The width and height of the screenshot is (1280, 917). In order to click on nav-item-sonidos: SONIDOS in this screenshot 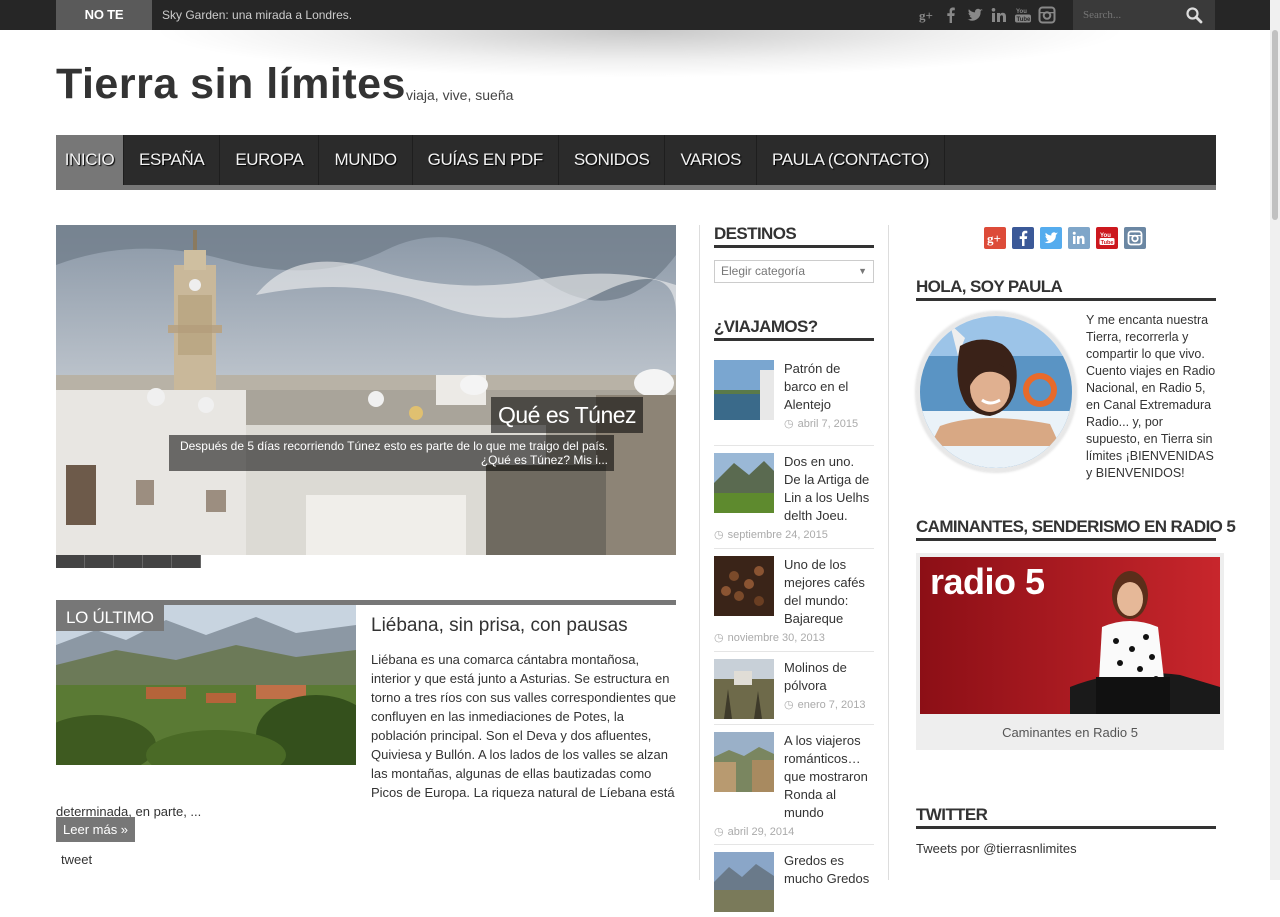, I will do `click(612, 160)`.